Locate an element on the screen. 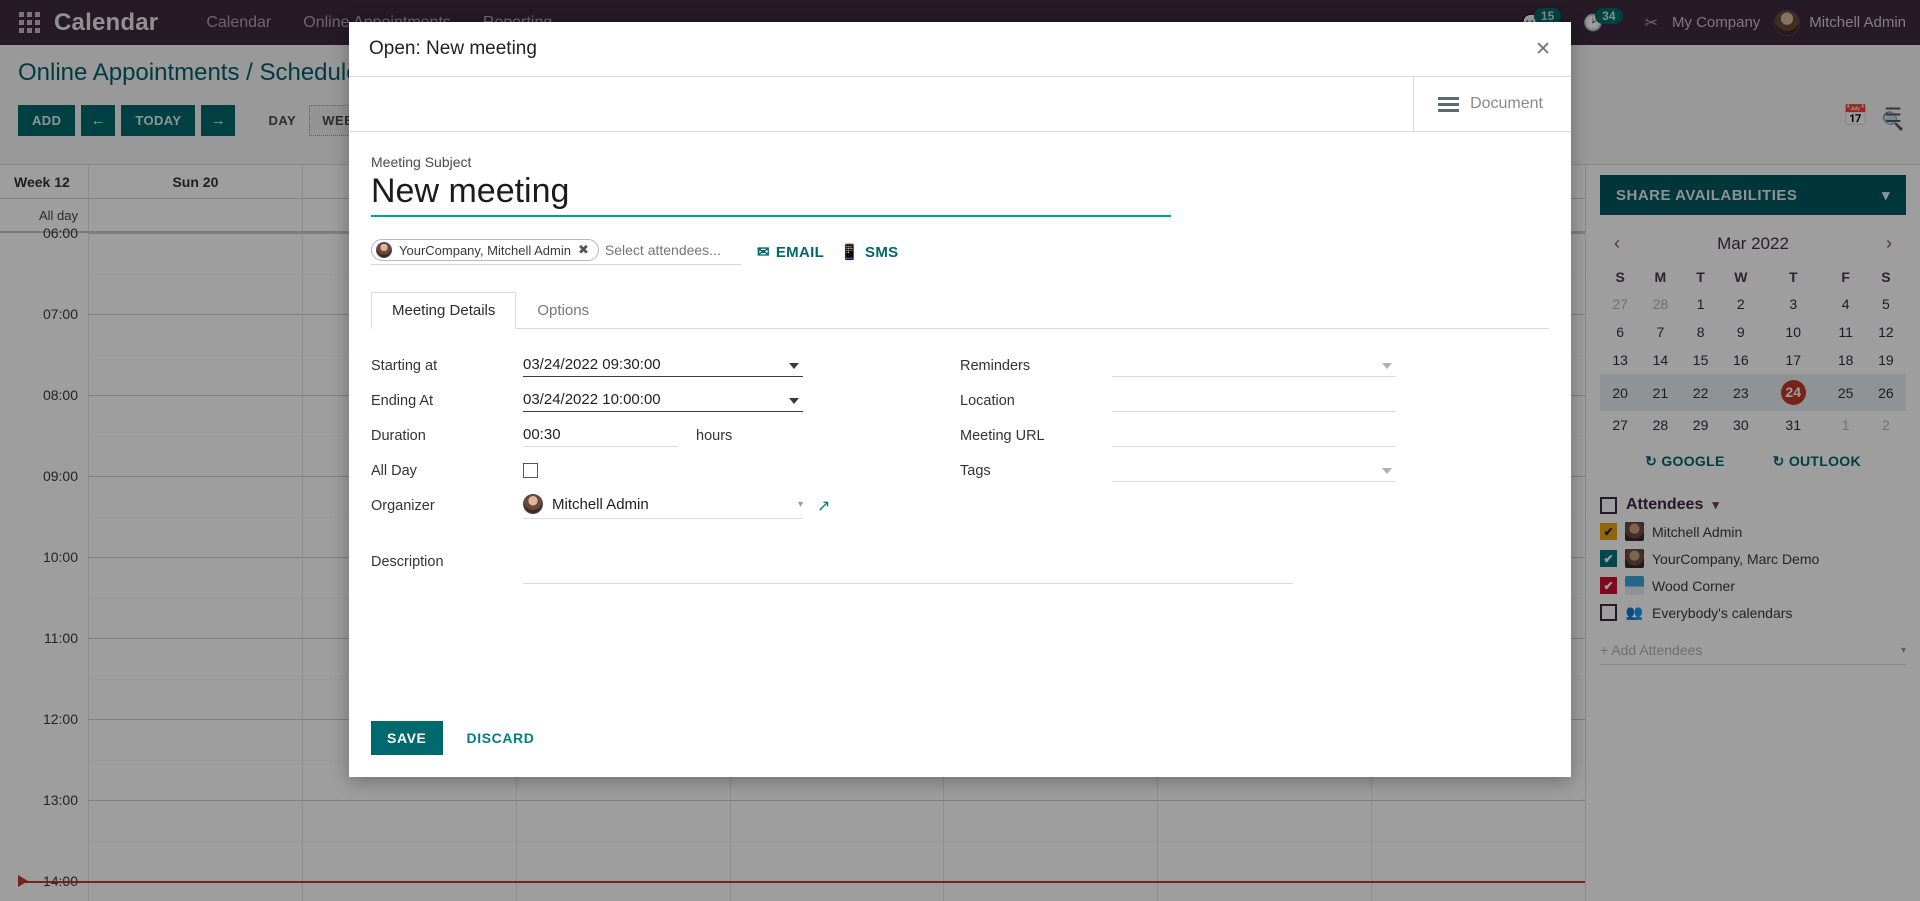 The image size is (1920, 901). field-label: Reminders is located at coordinates (995, 365).